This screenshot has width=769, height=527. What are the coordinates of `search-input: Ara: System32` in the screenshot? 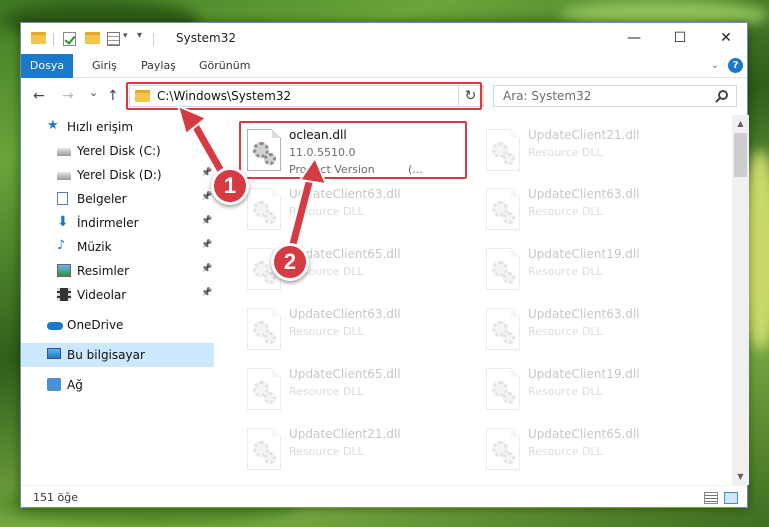 It's located at (547, 96).